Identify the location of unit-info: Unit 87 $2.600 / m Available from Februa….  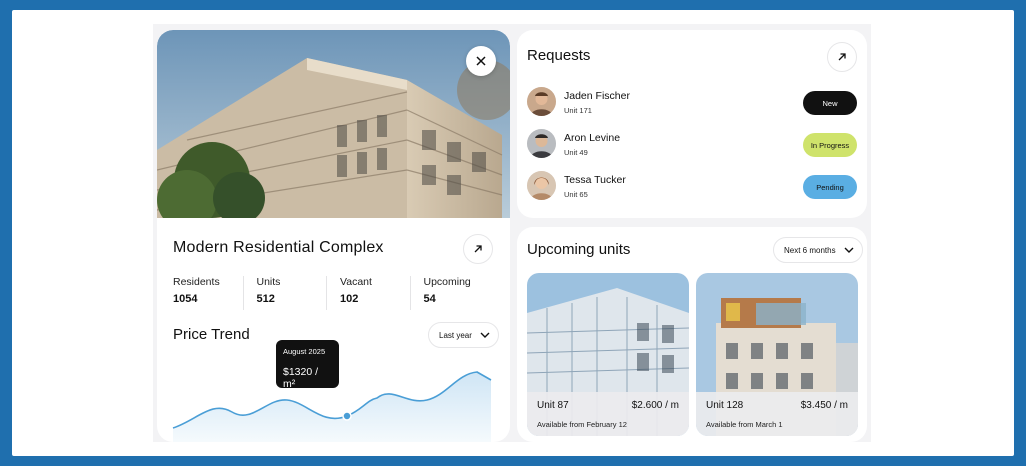
(608, 414).